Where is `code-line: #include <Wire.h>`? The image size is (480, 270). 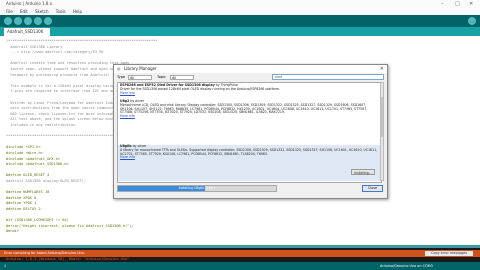 code-line: #include <Wire.h> is located at coordinates (24, 153).